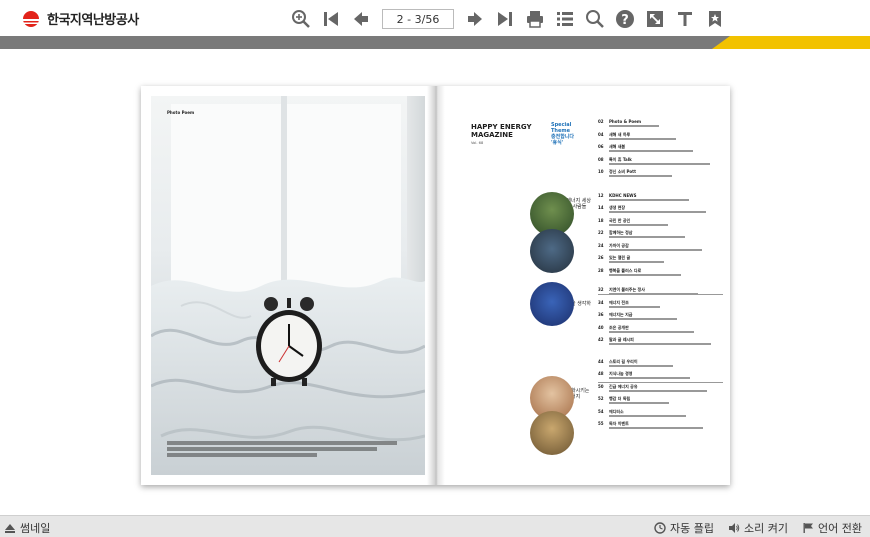 This screenshot has height=537, width=870. What do you see at coordinates (601, 423) in the screenshot?
I see `toc-page-number: 55` at bounding box center [601, 423].